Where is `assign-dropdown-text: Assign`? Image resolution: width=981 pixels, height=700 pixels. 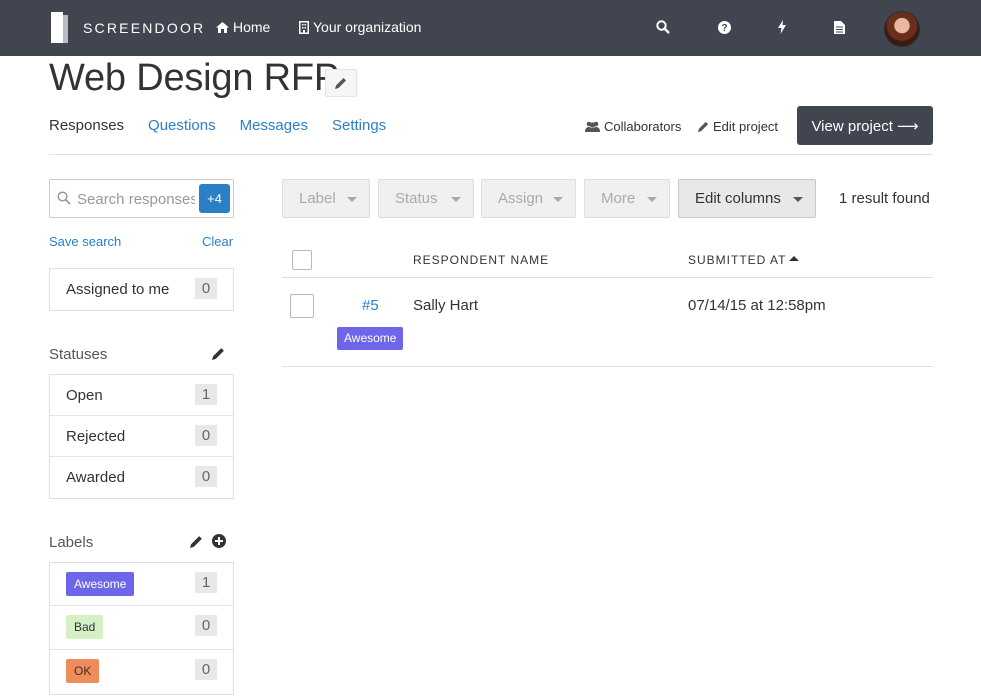 assign-dropdown-text: Assign is located at coordinates (521, 198).